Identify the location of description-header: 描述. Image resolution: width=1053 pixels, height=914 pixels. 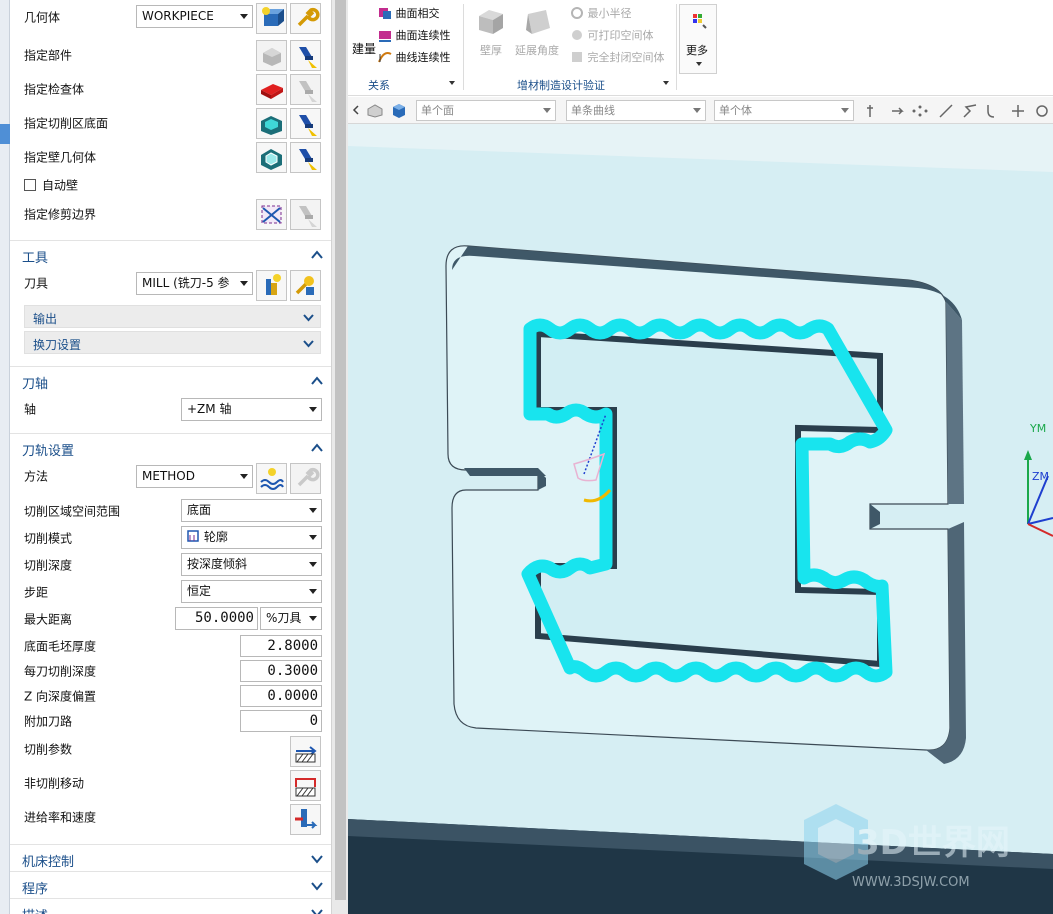
(170, 906).